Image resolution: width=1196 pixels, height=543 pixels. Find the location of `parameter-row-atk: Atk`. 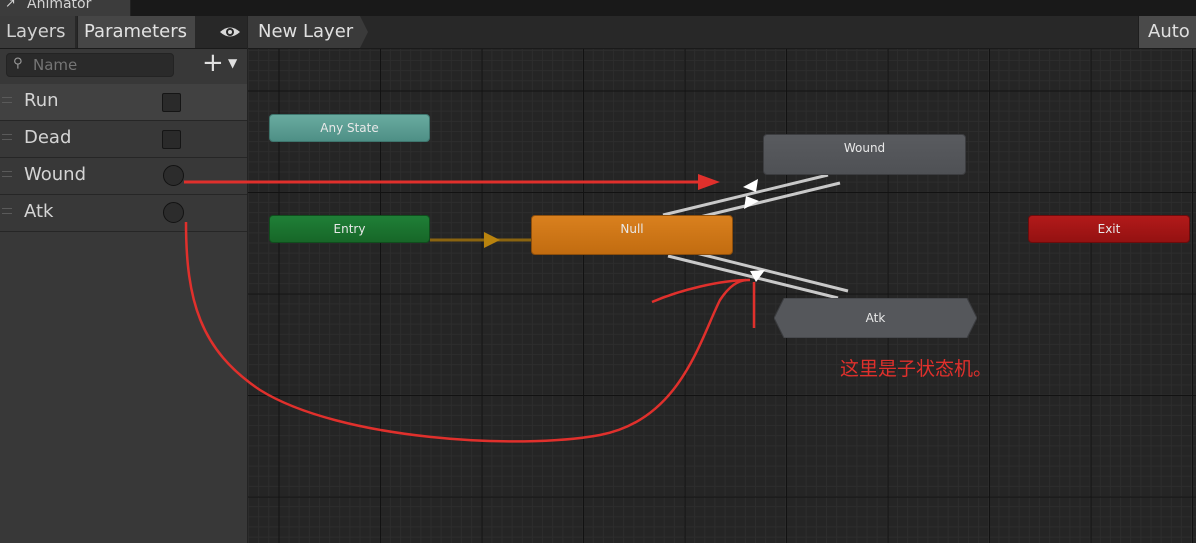

parameter-row-atk: Atk is located at coordinates (123, 213).